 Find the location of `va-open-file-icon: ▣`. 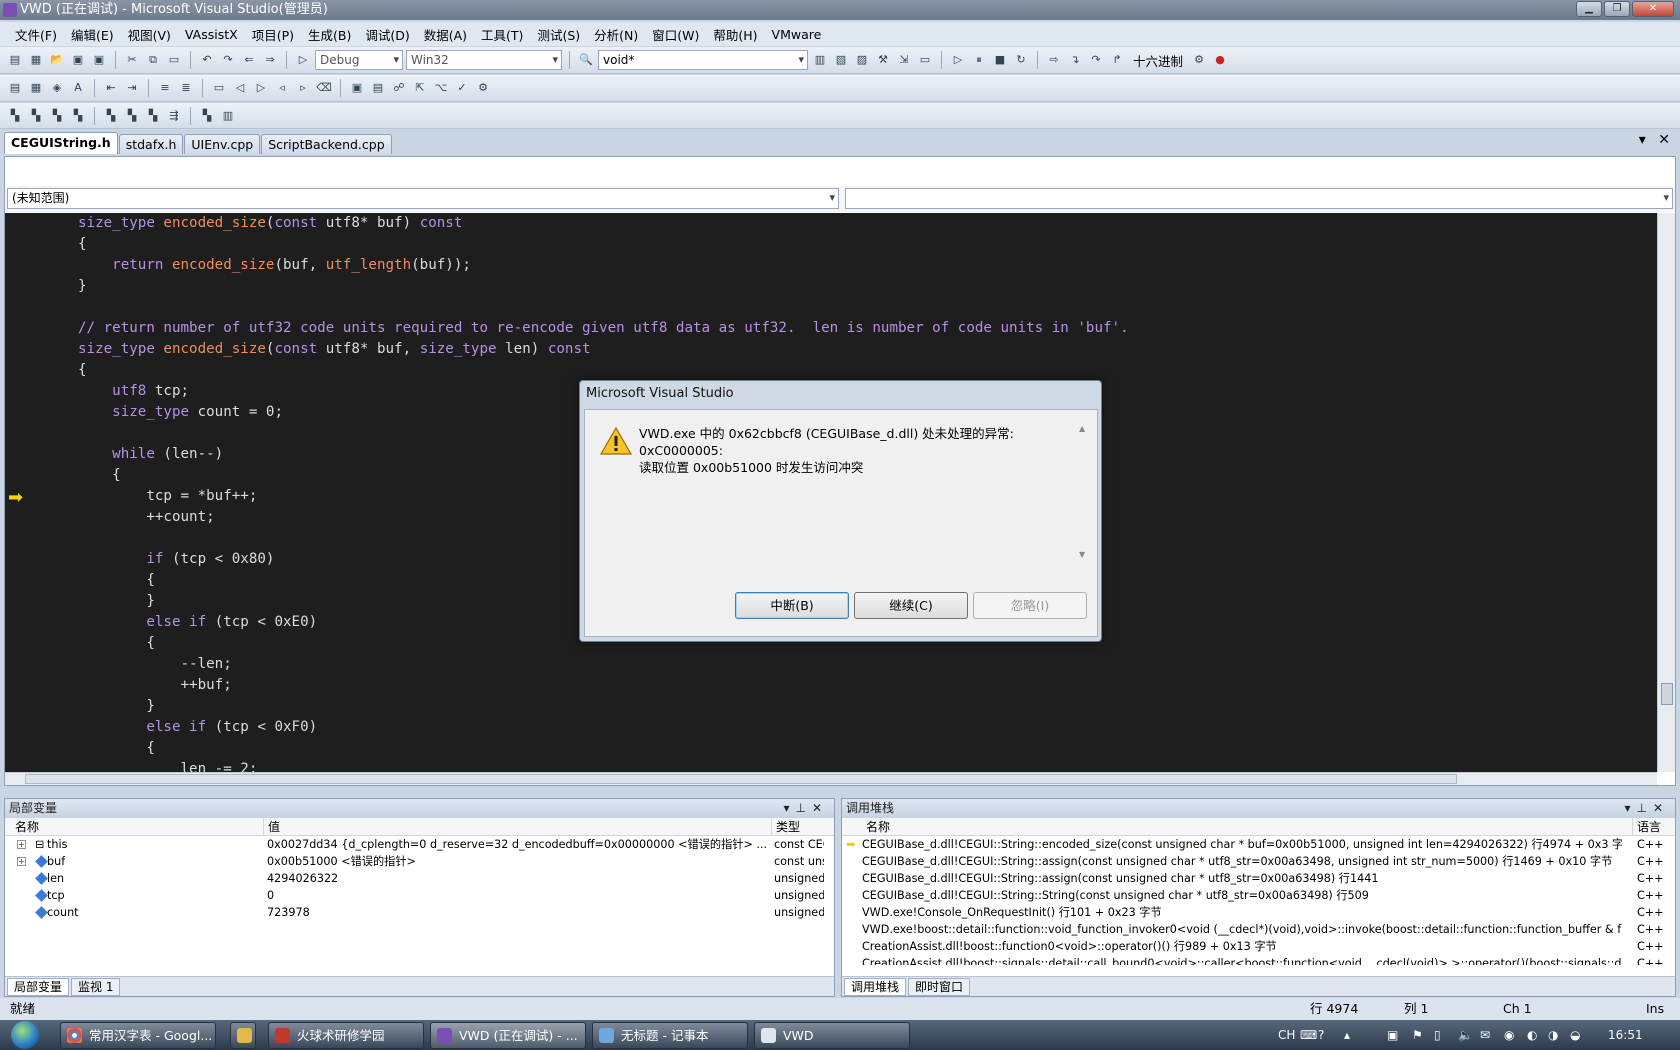

va-open-file-icon: ▣ is located at coordinates (357, 88).